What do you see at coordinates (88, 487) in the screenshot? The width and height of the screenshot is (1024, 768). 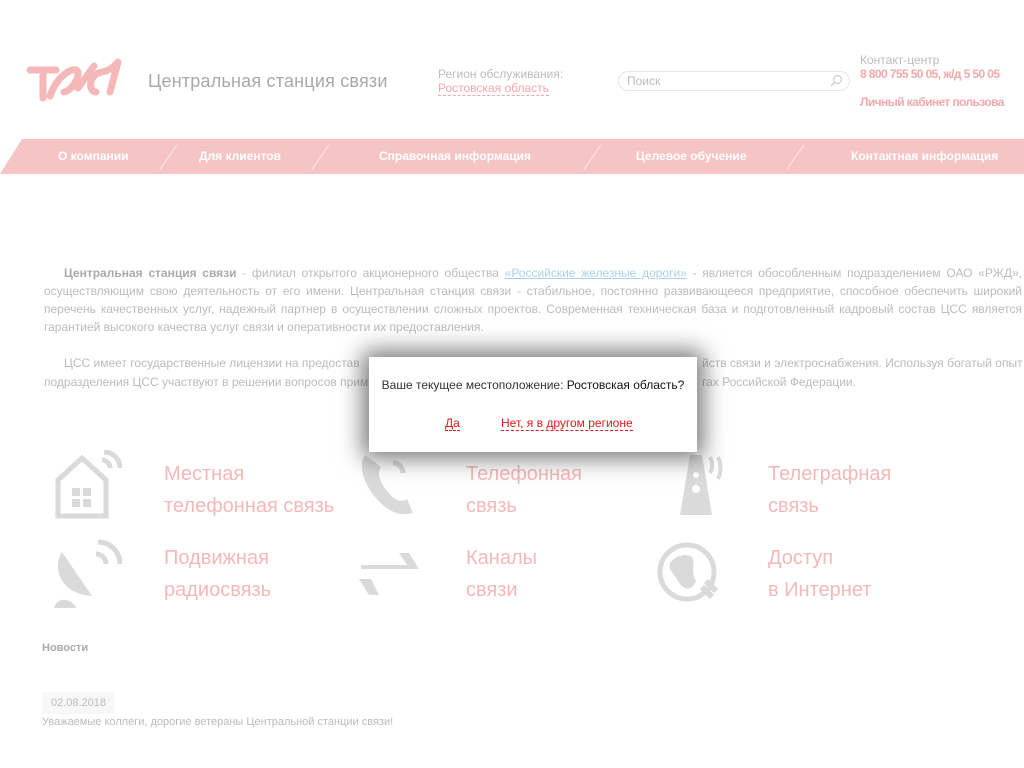 I see `house-signal-icon` at bounding box center [88, 487].